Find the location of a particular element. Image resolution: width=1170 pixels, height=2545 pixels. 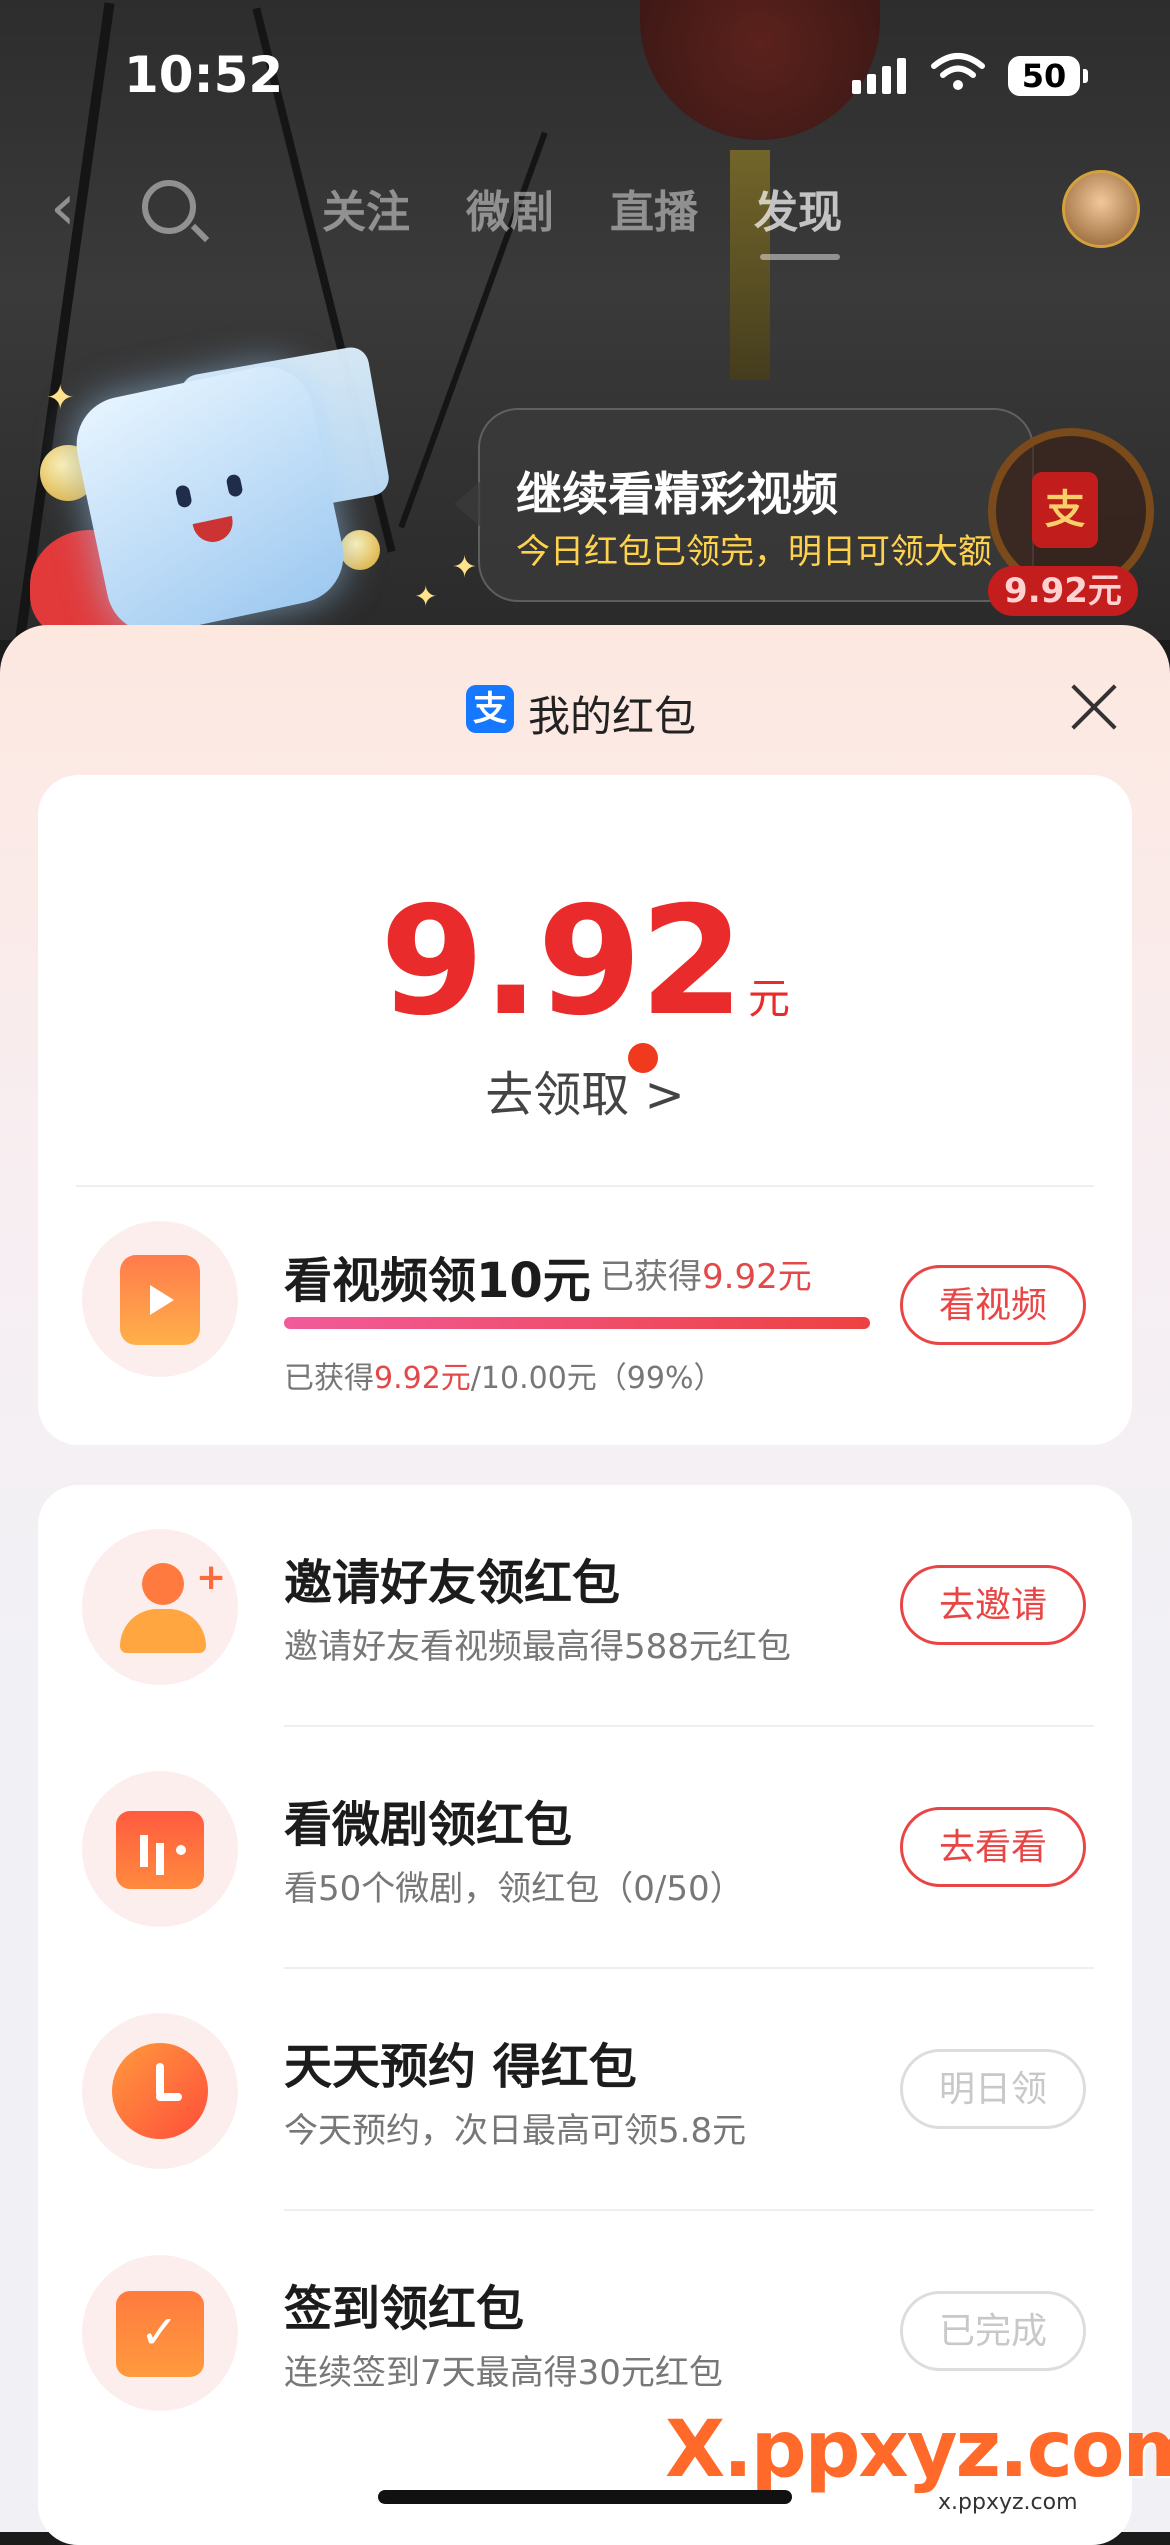

chevron-right-icon: > is located at coordinates (664, 1095).